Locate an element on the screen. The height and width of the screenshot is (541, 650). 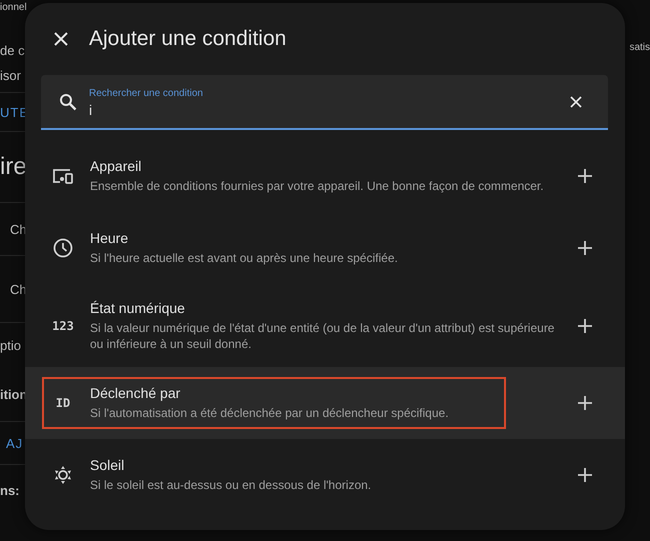
condition-item: Appareil Ensemble de conditions fournies par votre appareil. Une bonne façon de commencer. is located at coordinates (325, 176).